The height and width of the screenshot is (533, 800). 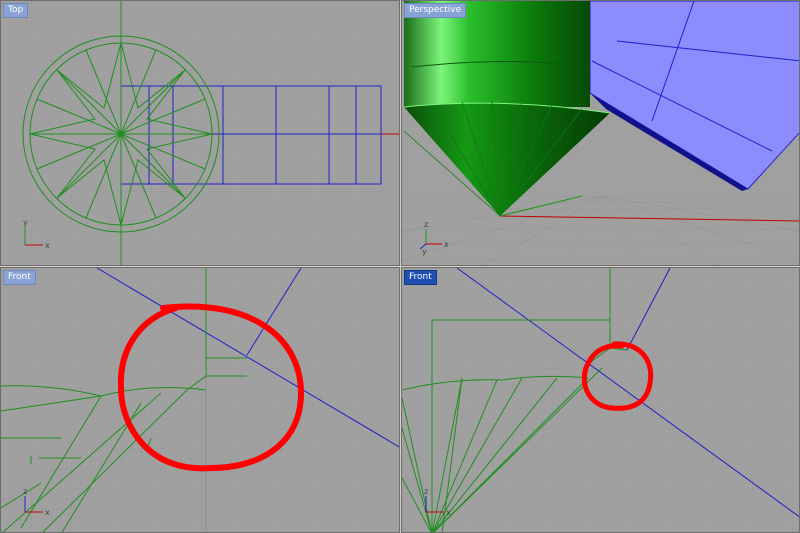 What do you see at coordinates (420, 277) in the screenshot?
I see `viewport-title-front-right: Front` at bounding box center [420, 277].